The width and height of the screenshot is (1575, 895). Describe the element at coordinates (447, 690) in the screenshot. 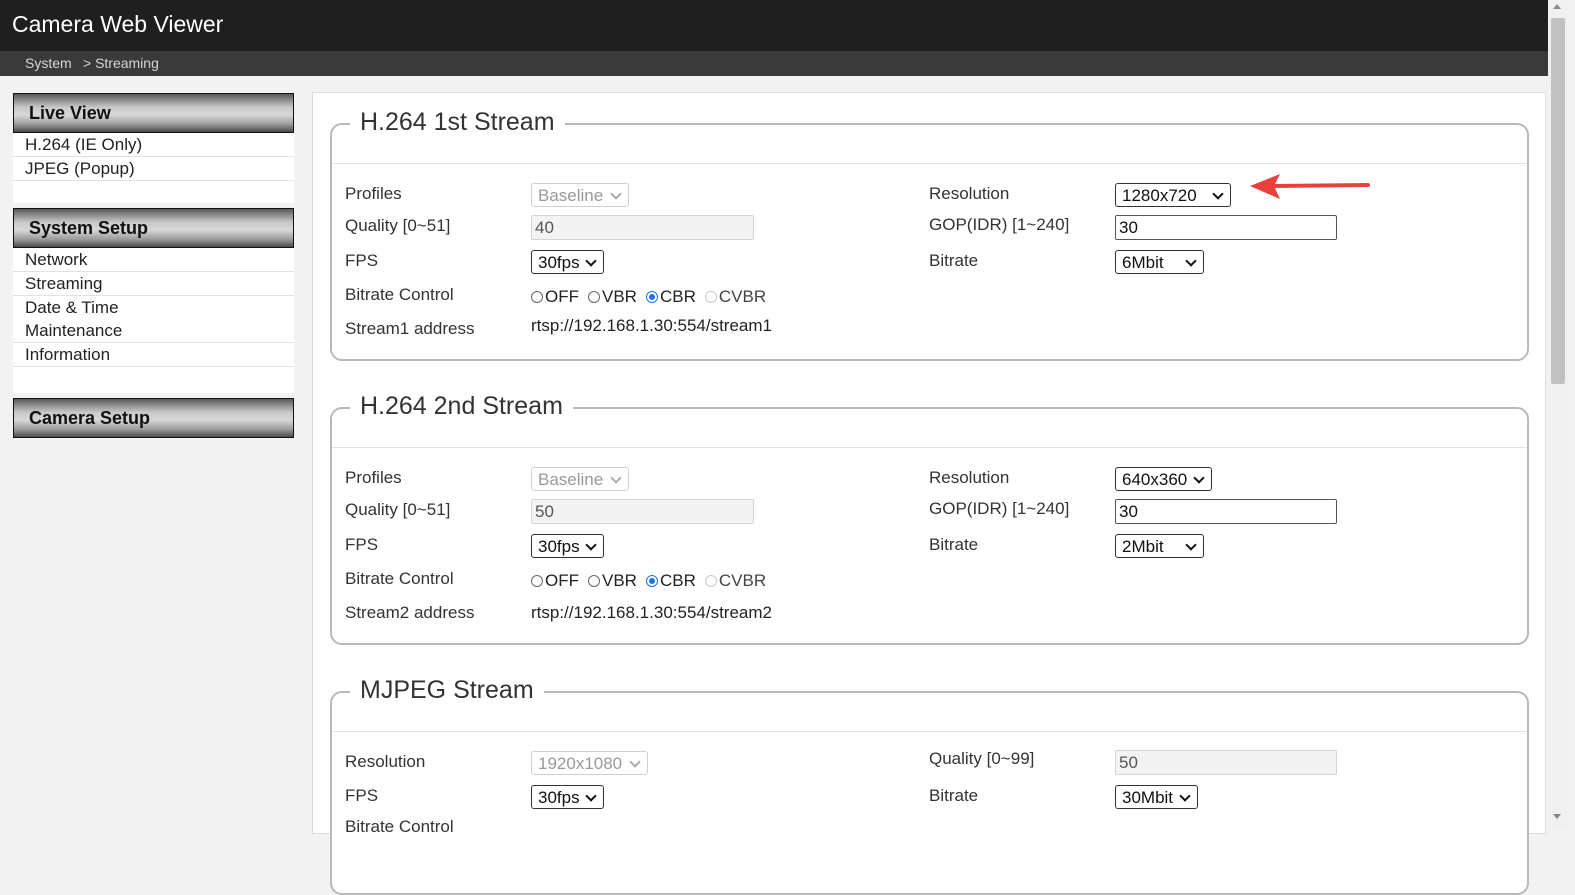

I see `section-title: MJPEG Stream` at that location.